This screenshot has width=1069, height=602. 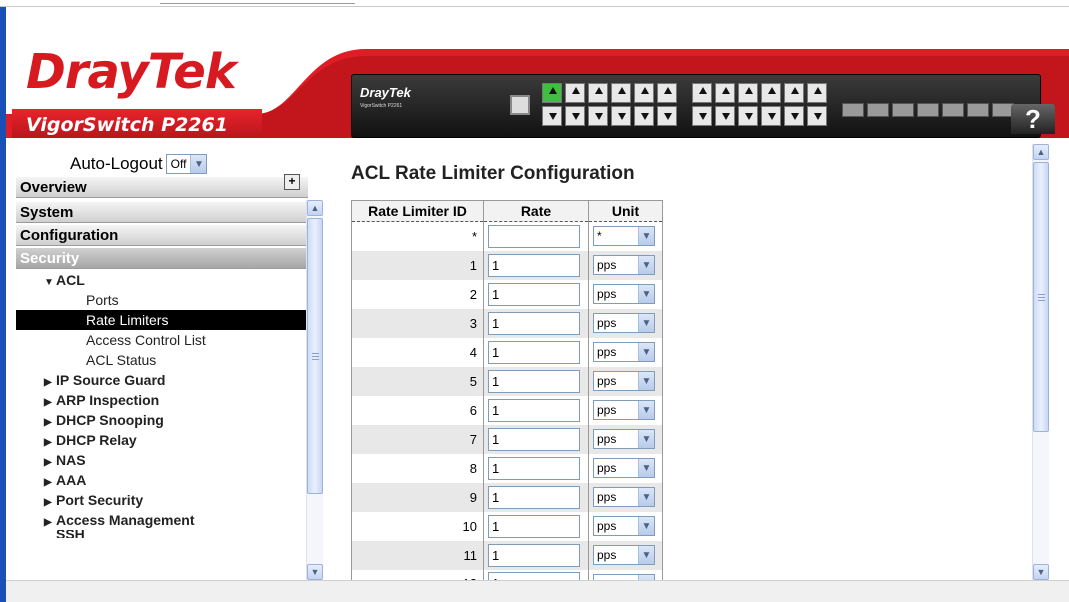 I want to click on sfp-port-icon, so click(x=853, y=110).